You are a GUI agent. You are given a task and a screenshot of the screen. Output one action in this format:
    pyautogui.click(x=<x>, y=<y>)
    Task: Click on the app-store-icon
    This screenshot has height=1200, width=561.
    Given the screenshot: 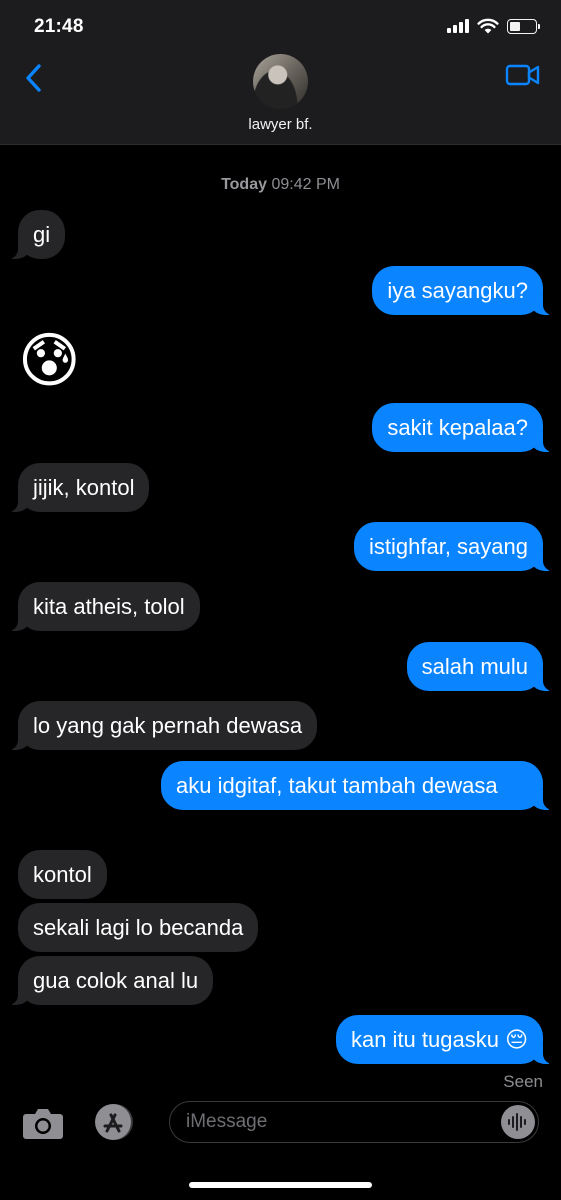 What is the action you would take?
    pyautogui.click(x=114, y=1122)
    